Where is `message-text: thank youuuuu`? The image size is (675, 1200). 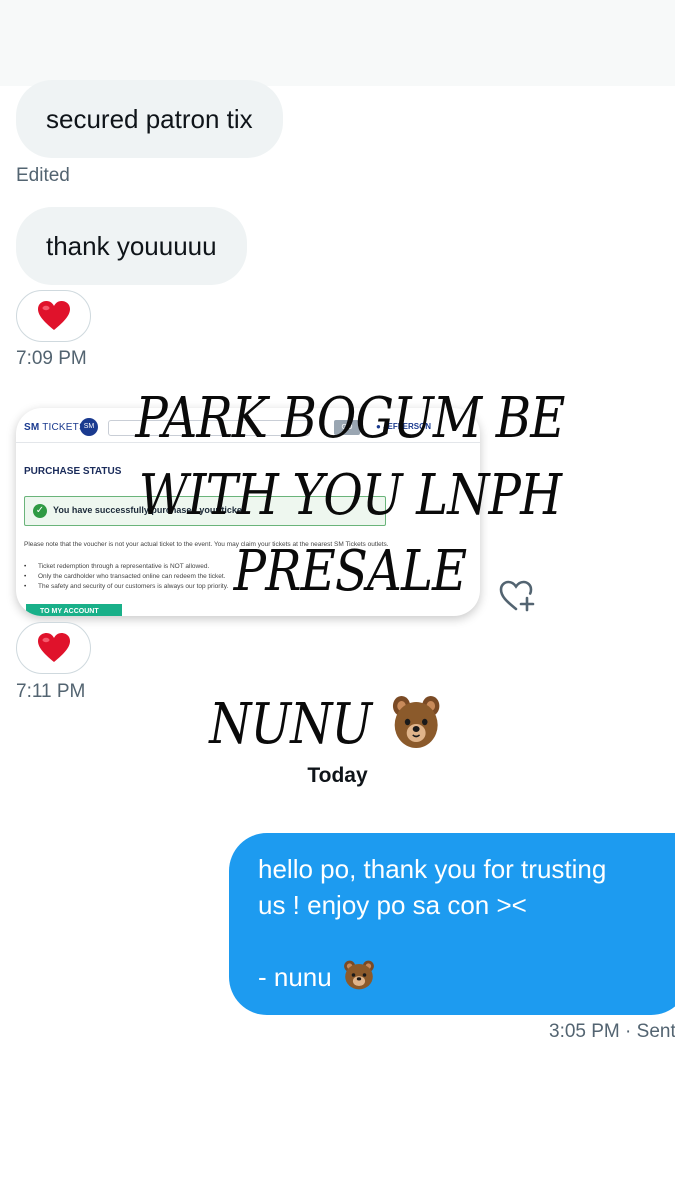 message-text: thank youuuuu is located at coordinates (131, 245).